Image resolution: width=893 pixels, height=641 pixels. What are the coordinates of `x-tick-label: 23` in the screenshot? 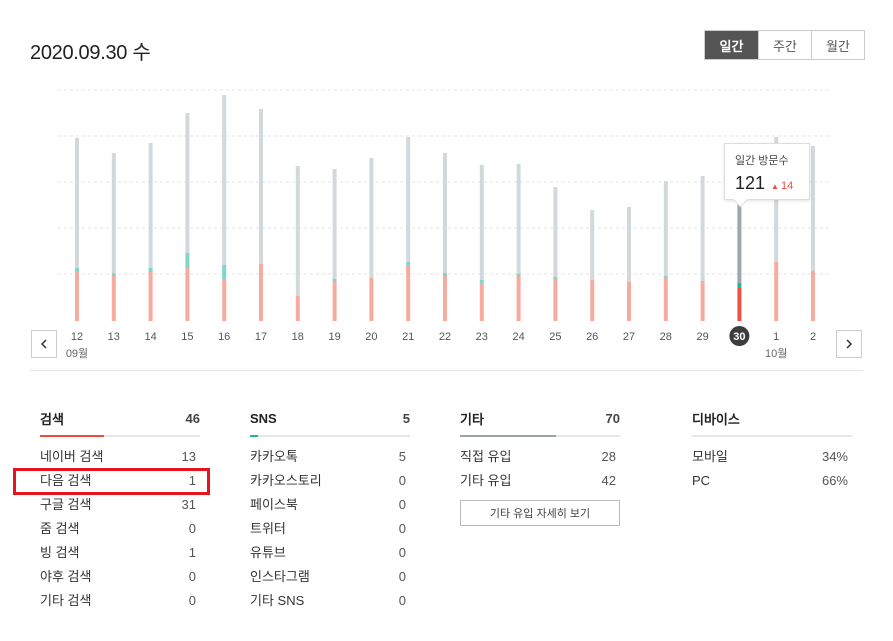 It's located at (482, 337).